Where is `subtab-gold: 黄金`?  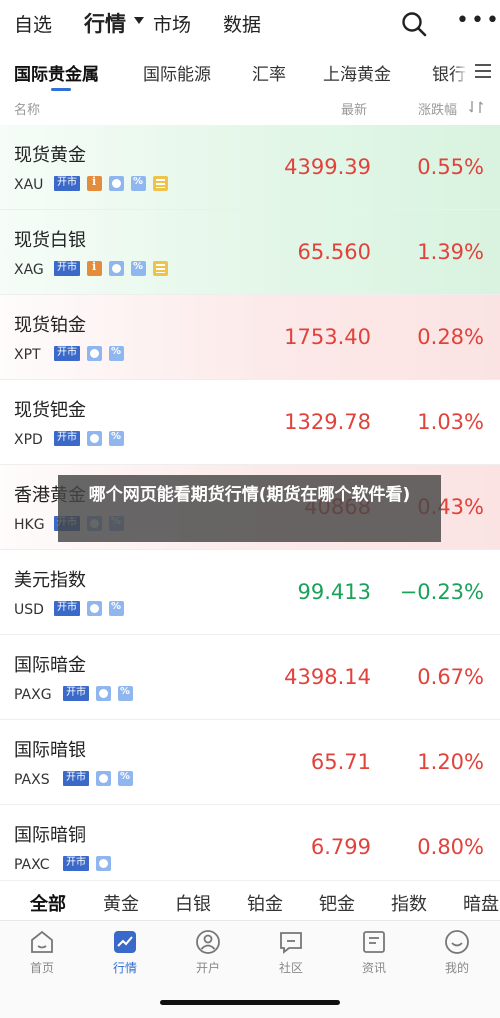 subtab-gold: 黄金 is located at coordinates (121, 903).